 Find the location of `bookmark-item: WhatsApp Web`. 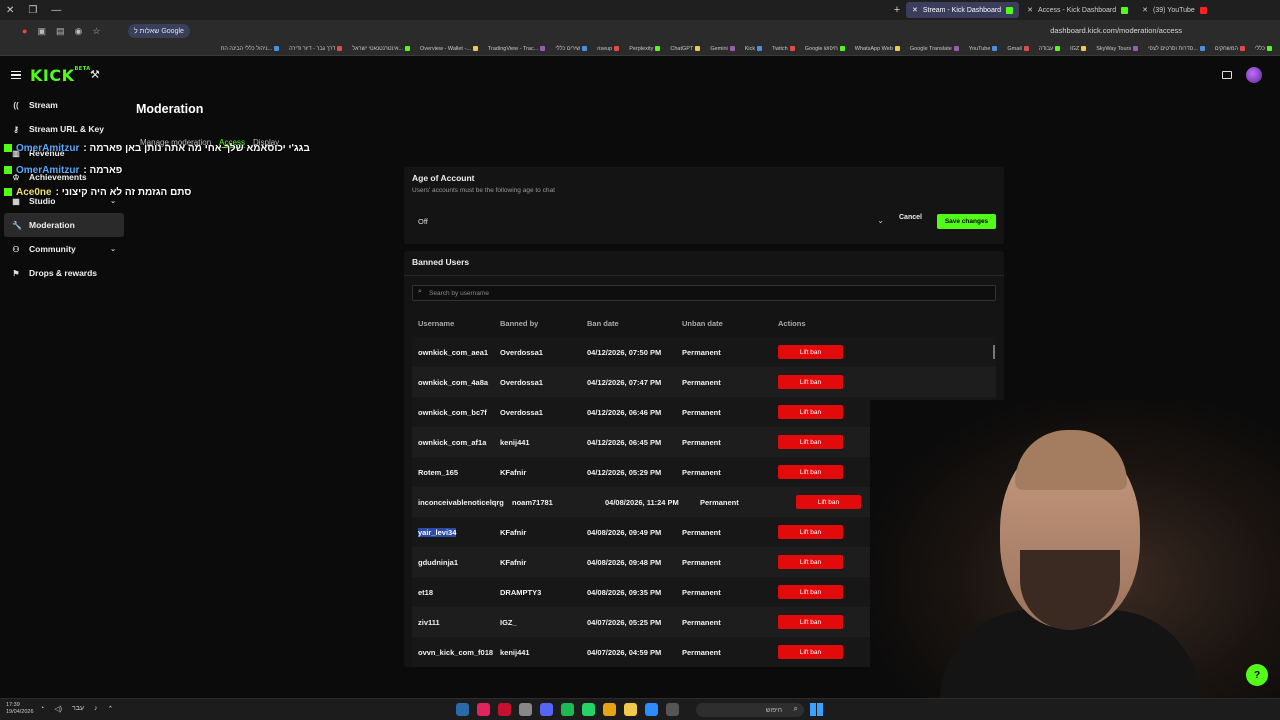

bookmark-item: WhatsApp Web is located at coordinates (877, 49).